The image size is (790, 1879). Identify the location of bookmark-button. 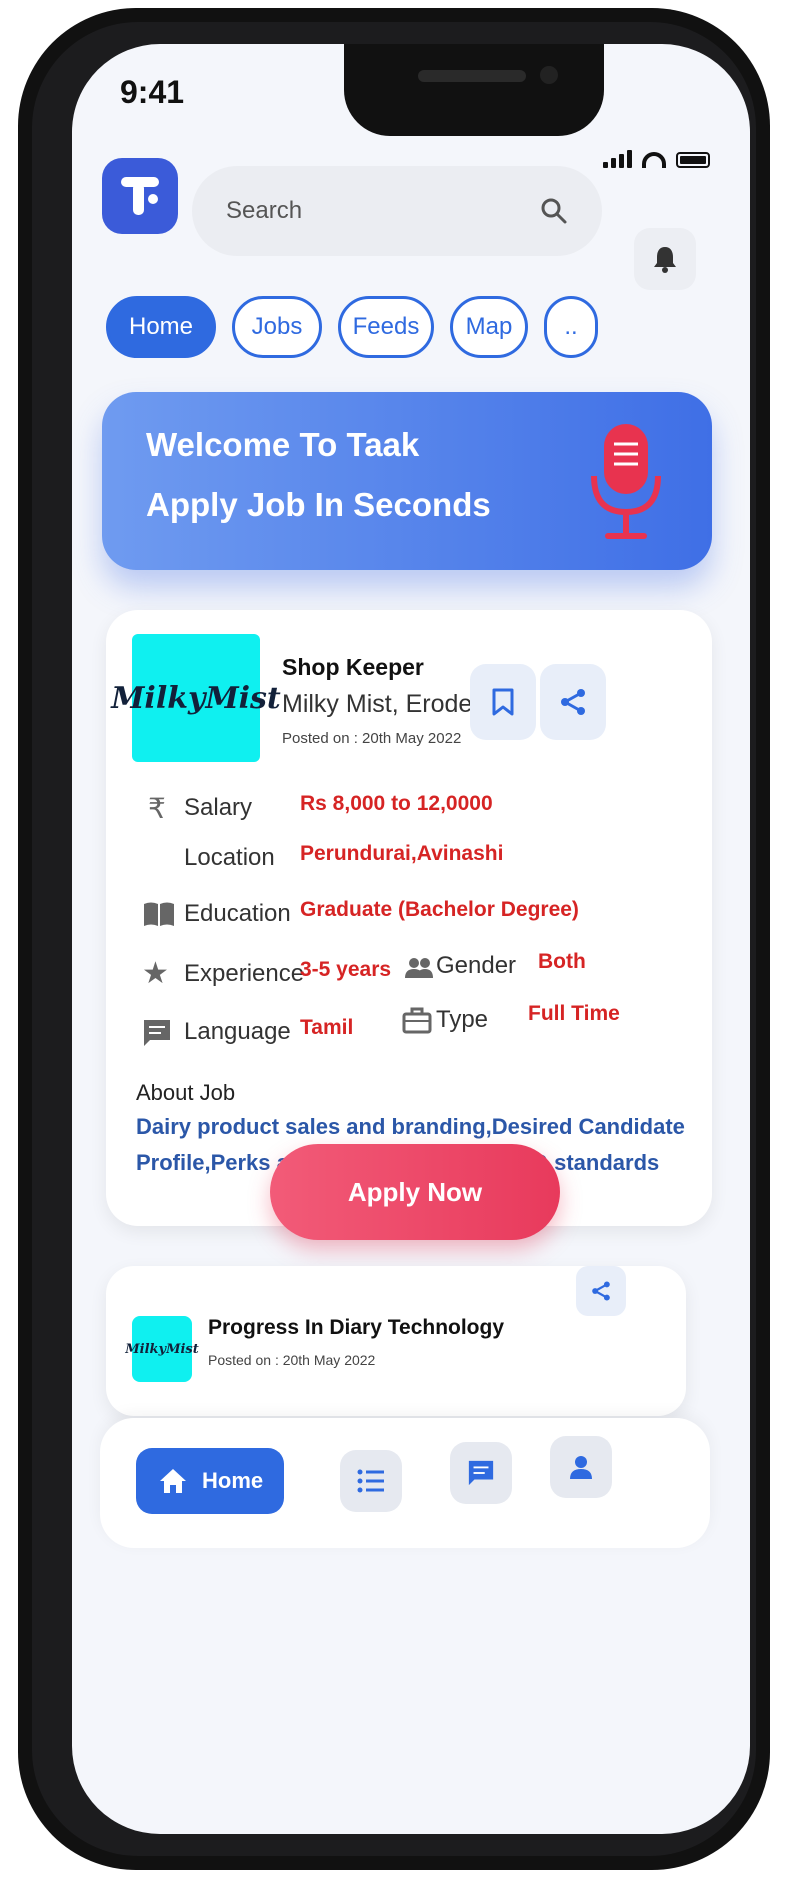
(503, 702).